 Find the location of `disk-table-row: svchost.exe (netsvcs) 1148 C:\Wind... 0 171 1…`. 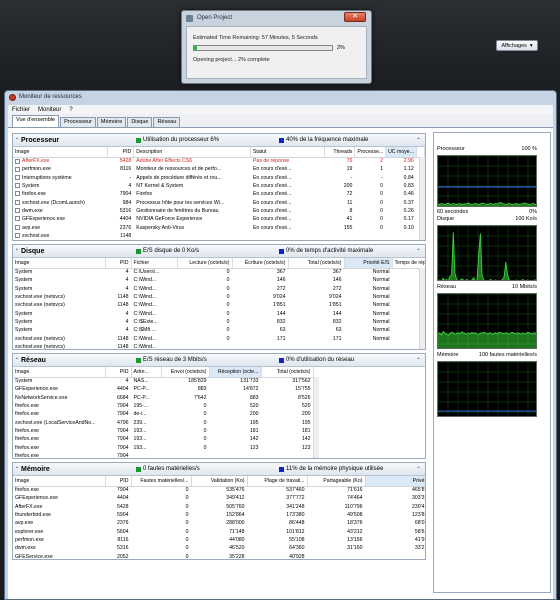

disk-table-row: svchost.exe (netsvcs) 1148 C:\Wind... 0 171 1… is located at coordinates (219, 338).